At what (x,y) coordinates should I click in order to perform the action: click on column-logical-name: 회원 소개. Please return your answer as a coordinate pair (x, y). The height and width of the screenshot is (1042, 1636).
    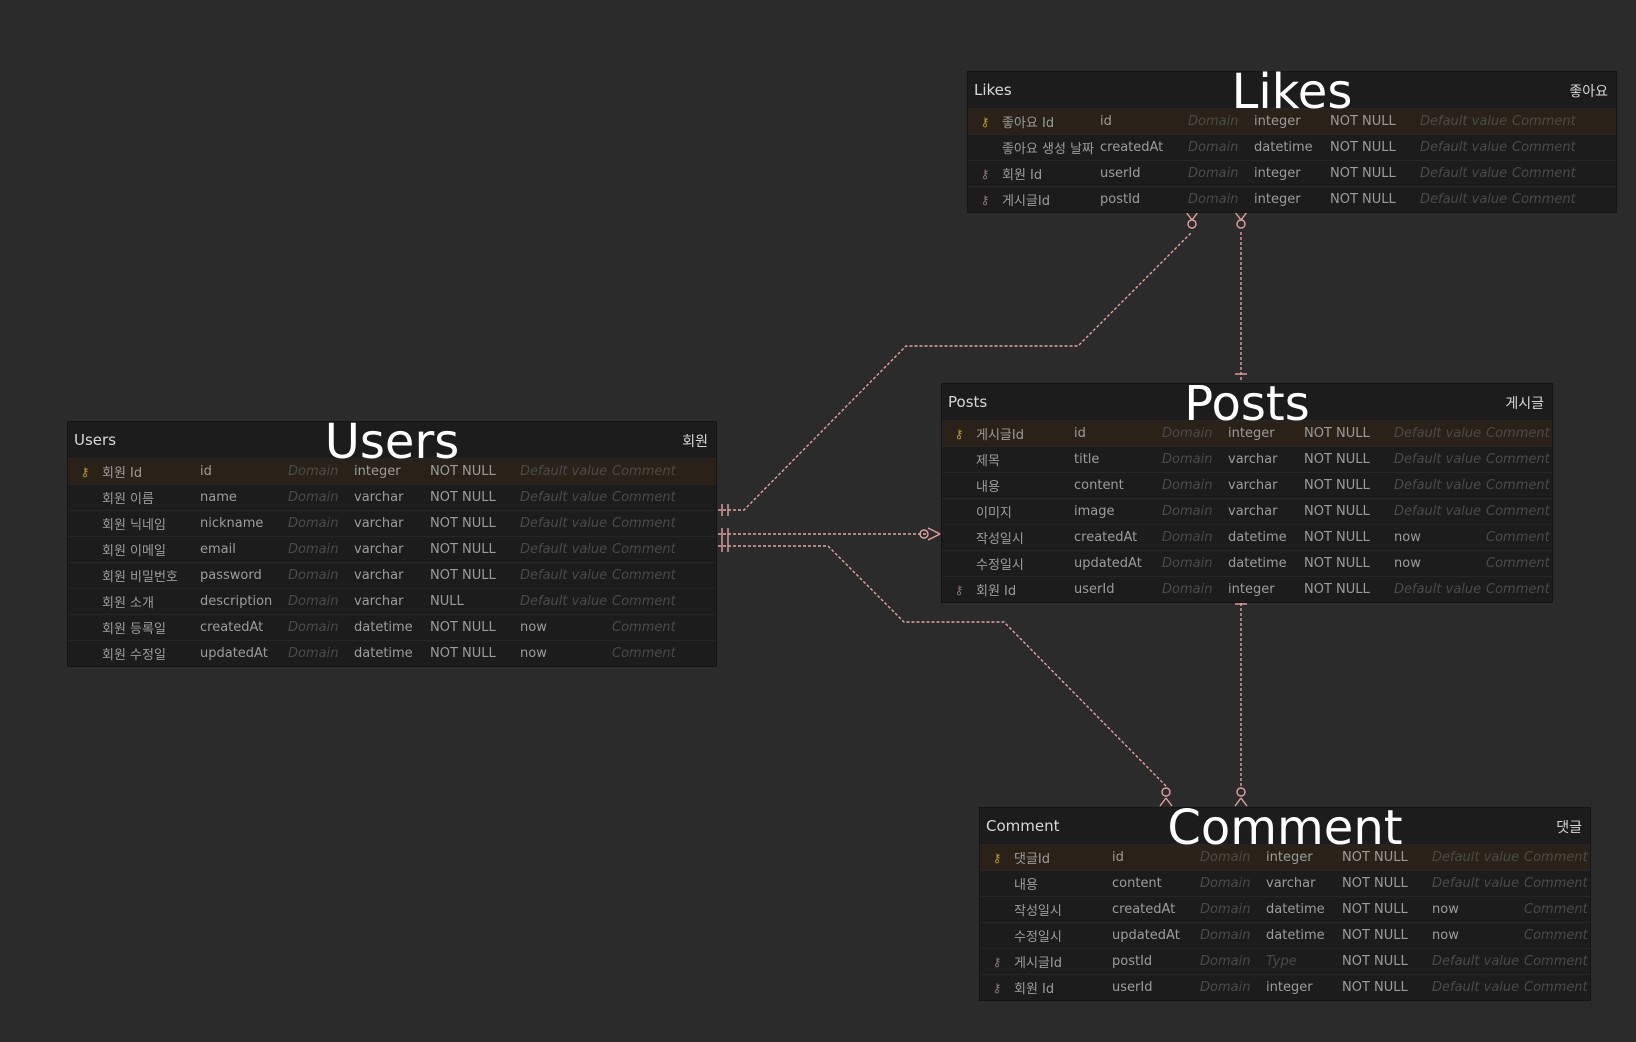
    Looking at the image, I should click on (151, 601).